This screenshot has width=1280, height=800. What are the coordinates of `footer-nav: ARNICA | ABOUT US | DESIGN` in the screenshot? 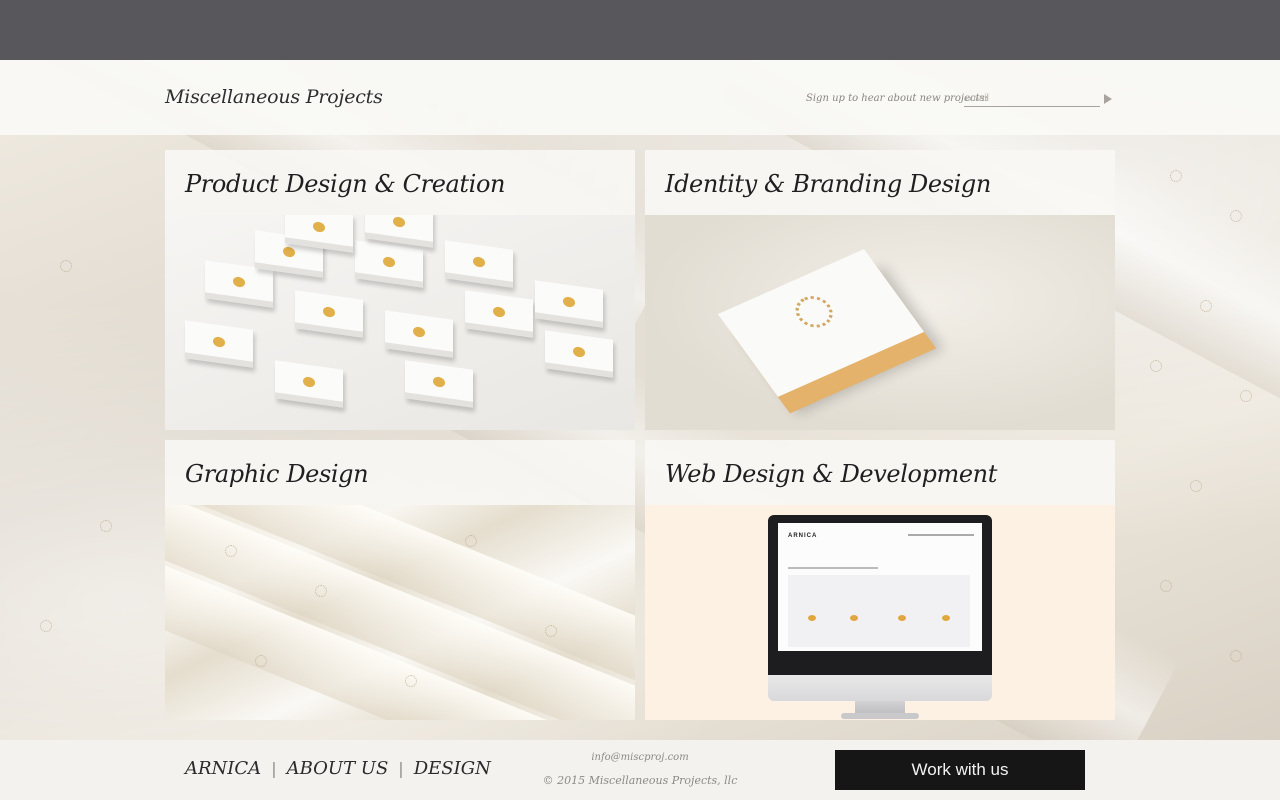 It's located at (338, 768).